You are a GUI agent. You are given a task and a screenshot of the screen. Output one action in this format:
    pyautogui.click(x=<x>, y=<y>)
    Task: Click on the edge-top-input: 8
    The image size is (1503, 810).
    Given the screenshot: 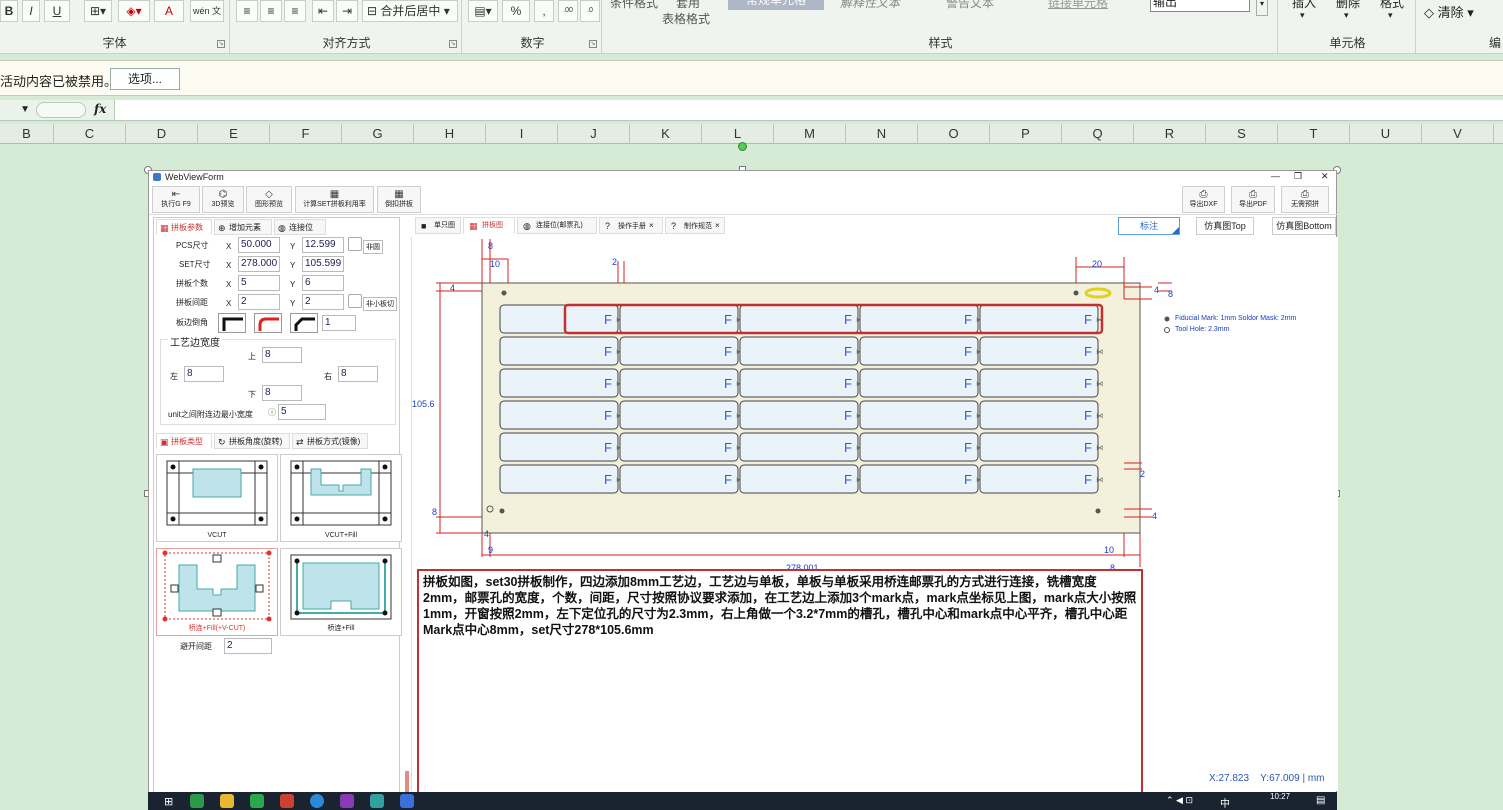 What is the action you would take?
    pyautogui.click(x=282, y=355)
    